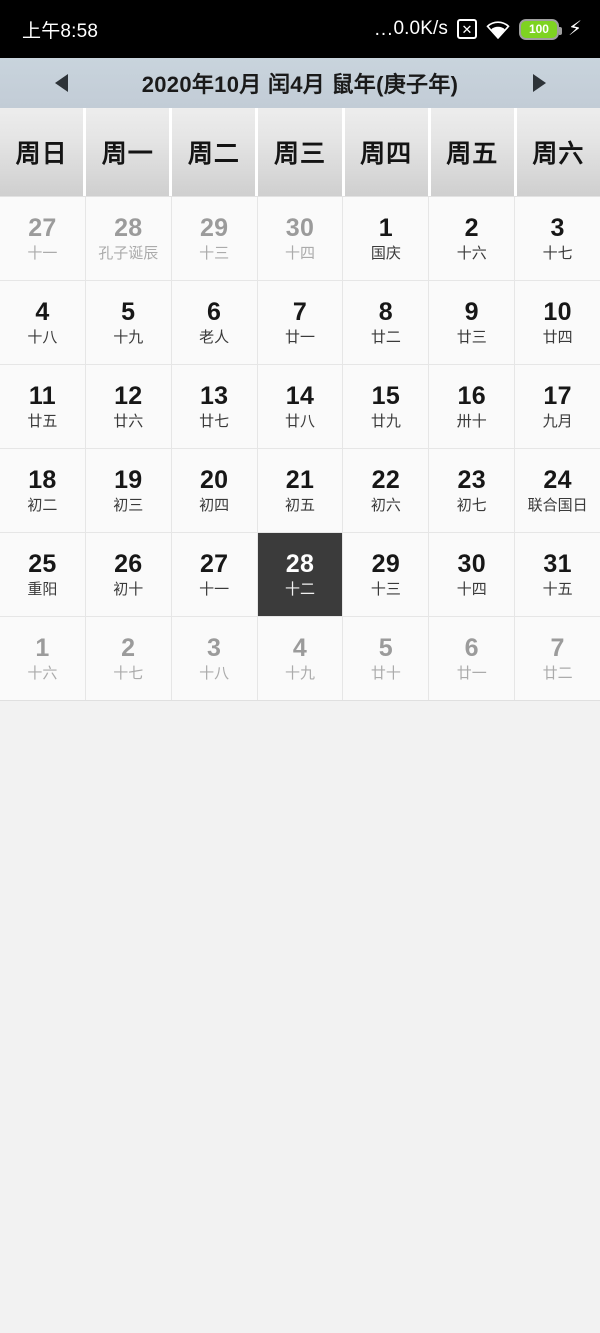 The height and width of the screenshot is (1333, 600). What do you see at coordinates (557, 480) in the screenshot?
I see `day-number: 24` at bounding box center [557, 480].